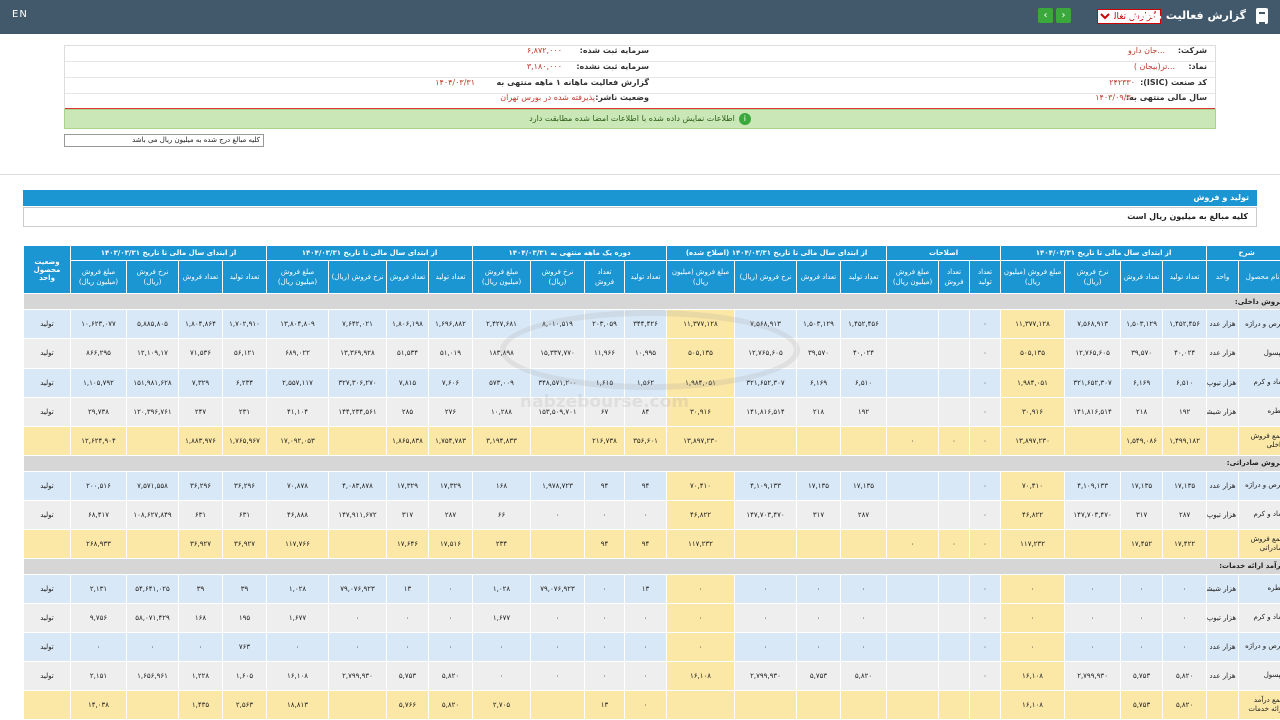  Describe the element at coordinates (1033, 411) in the screenshot. I see `table-cell: ۳۰,۹۱۶` at that location.